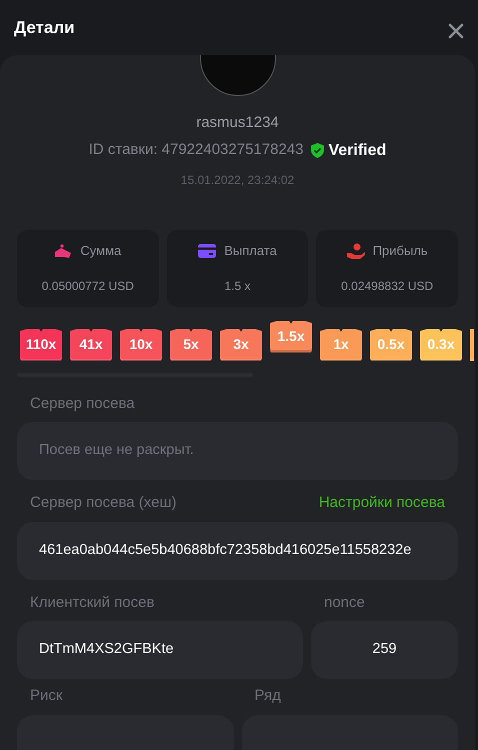 This screenshot has height=750, width=478. What do you see at coordinates (88, 286) in the screenshot?
I see `stat-value: 0.05000772 USD` at bounding box center [88, 286].